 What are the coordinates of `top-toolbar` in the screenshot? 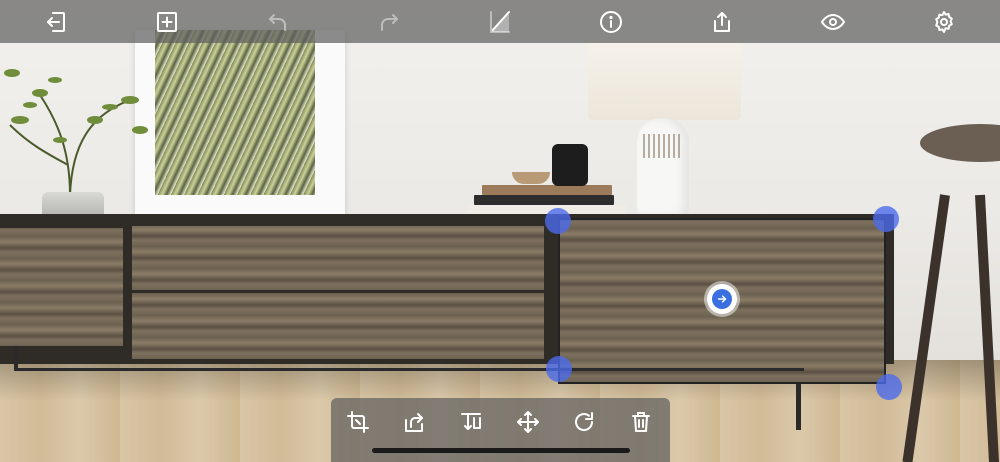 It's located at (500, 21).